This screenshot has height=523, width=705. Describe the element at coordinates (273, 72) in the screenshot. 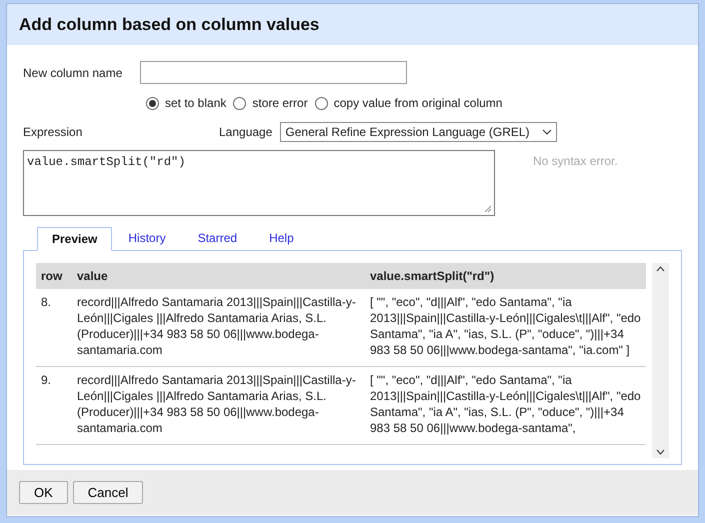

I see `new-column-name-field` at that location.